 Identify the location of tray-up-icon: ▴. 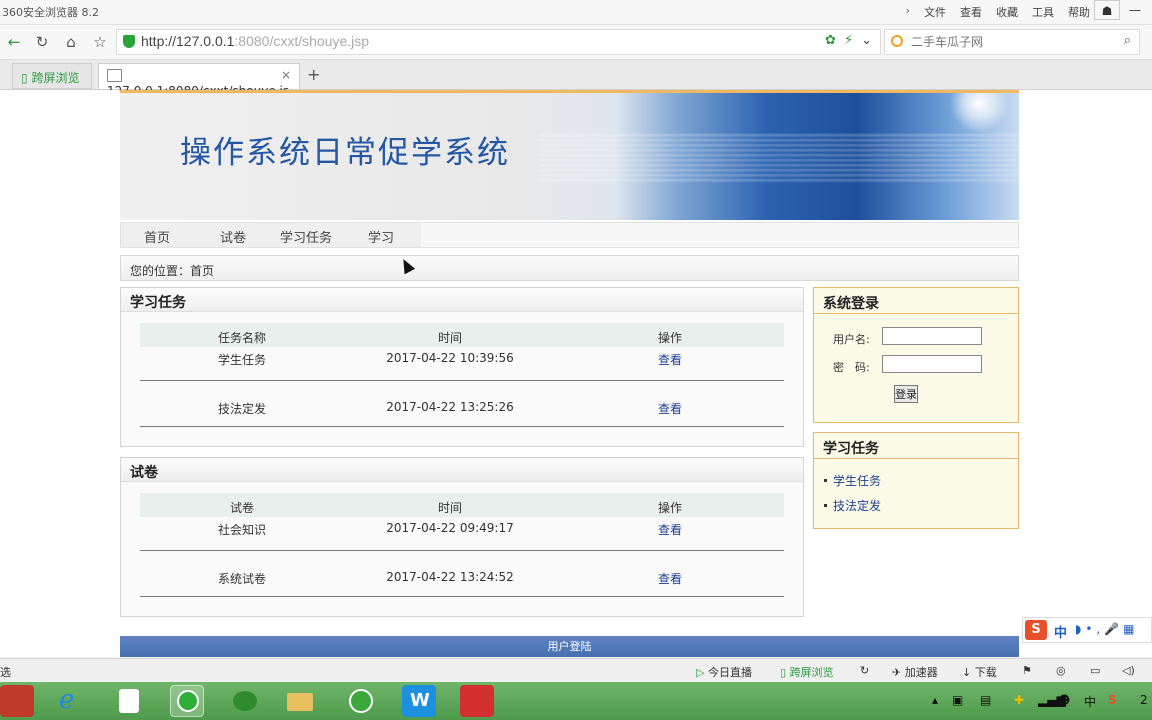
(935, 700).